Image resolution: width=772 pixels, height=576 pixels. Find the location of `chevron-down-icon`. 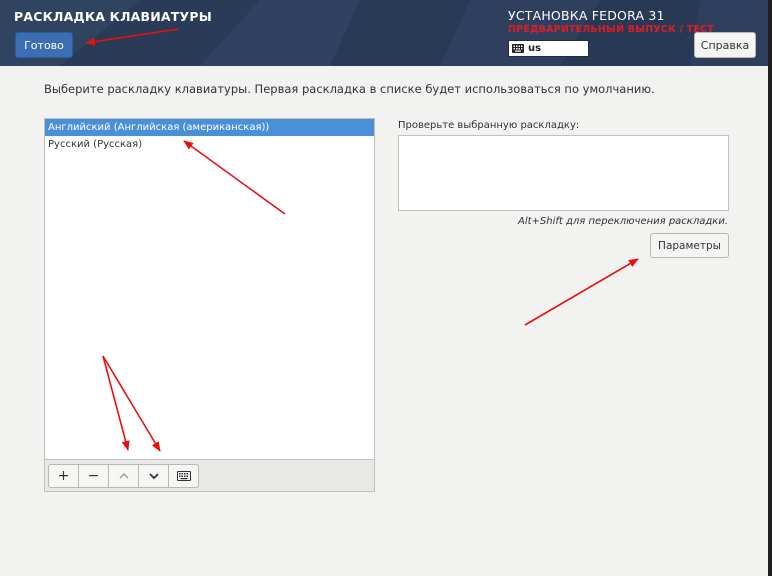

chevron-down-icon is located at coordinates (153, 476).